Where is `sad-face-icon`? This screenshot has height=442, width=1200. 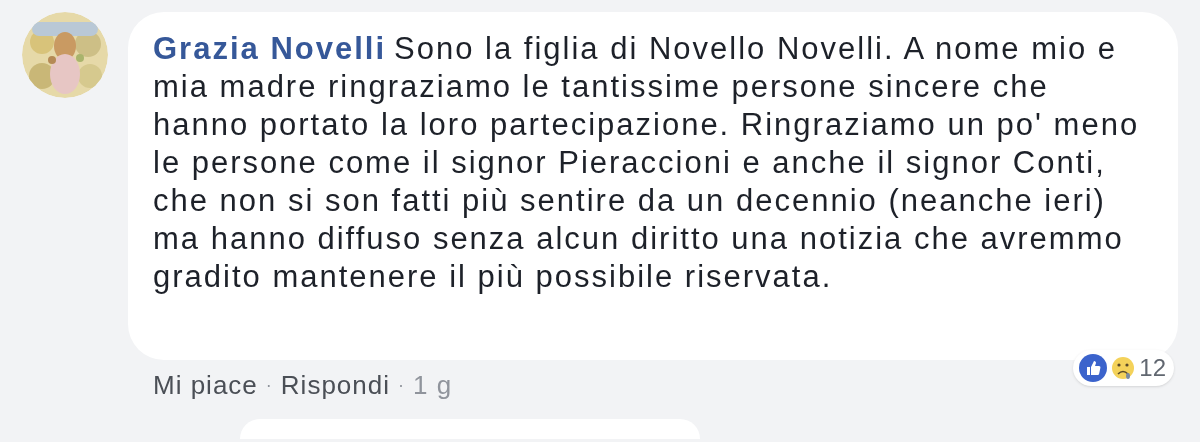 sad-face-icon is located at coordinates (1123, 368).